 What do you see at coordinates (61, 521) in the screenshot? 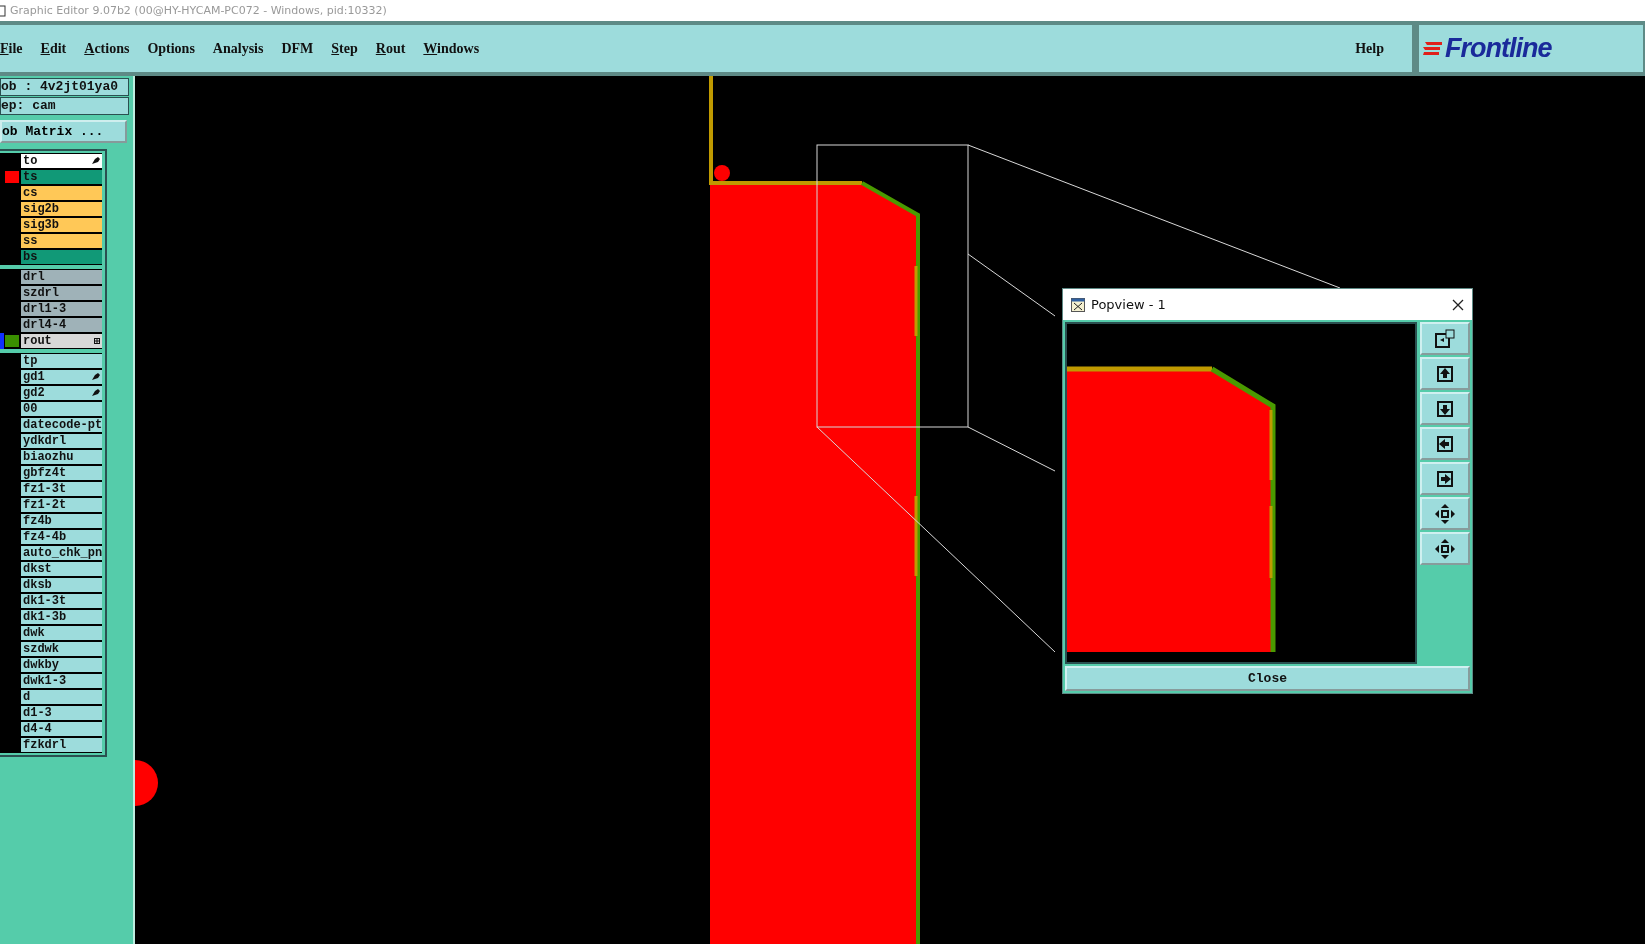
I see `layer-name: fz4b` at bounding box center [61, 521].